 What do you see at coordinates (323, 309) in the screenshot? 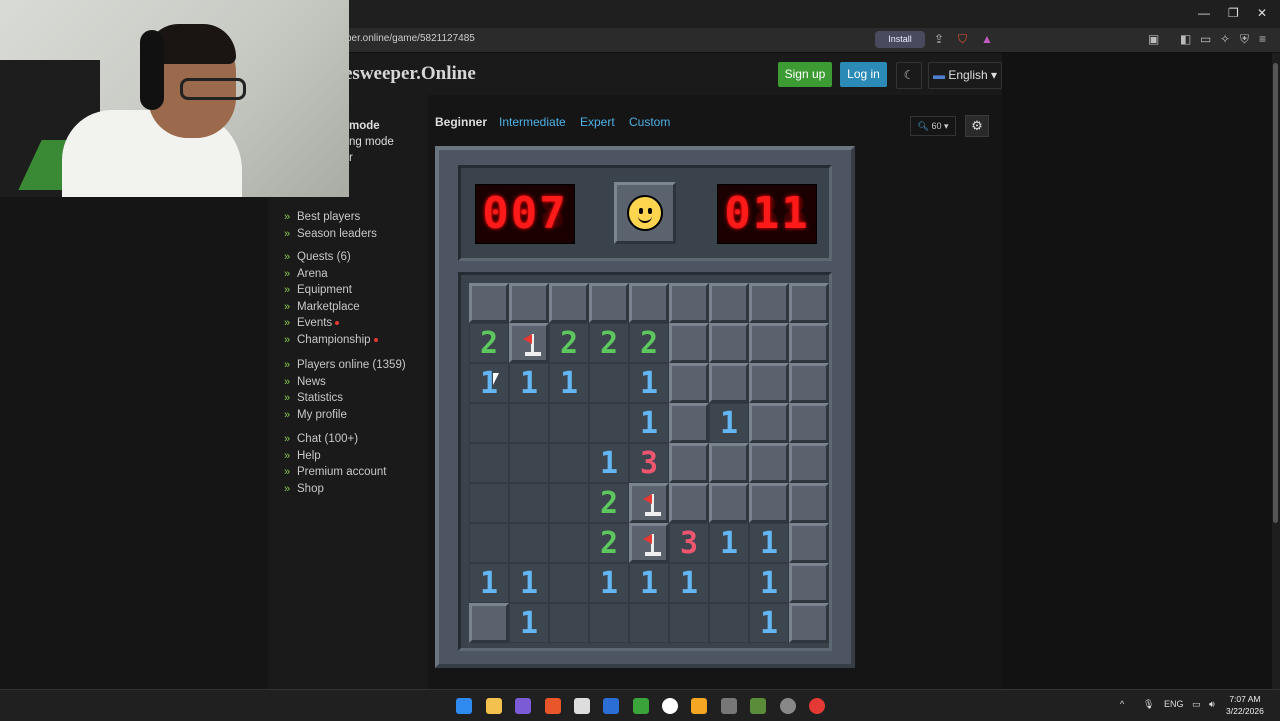
I see `sidebar-item: Marketplace` at bounding box center [323, 309].